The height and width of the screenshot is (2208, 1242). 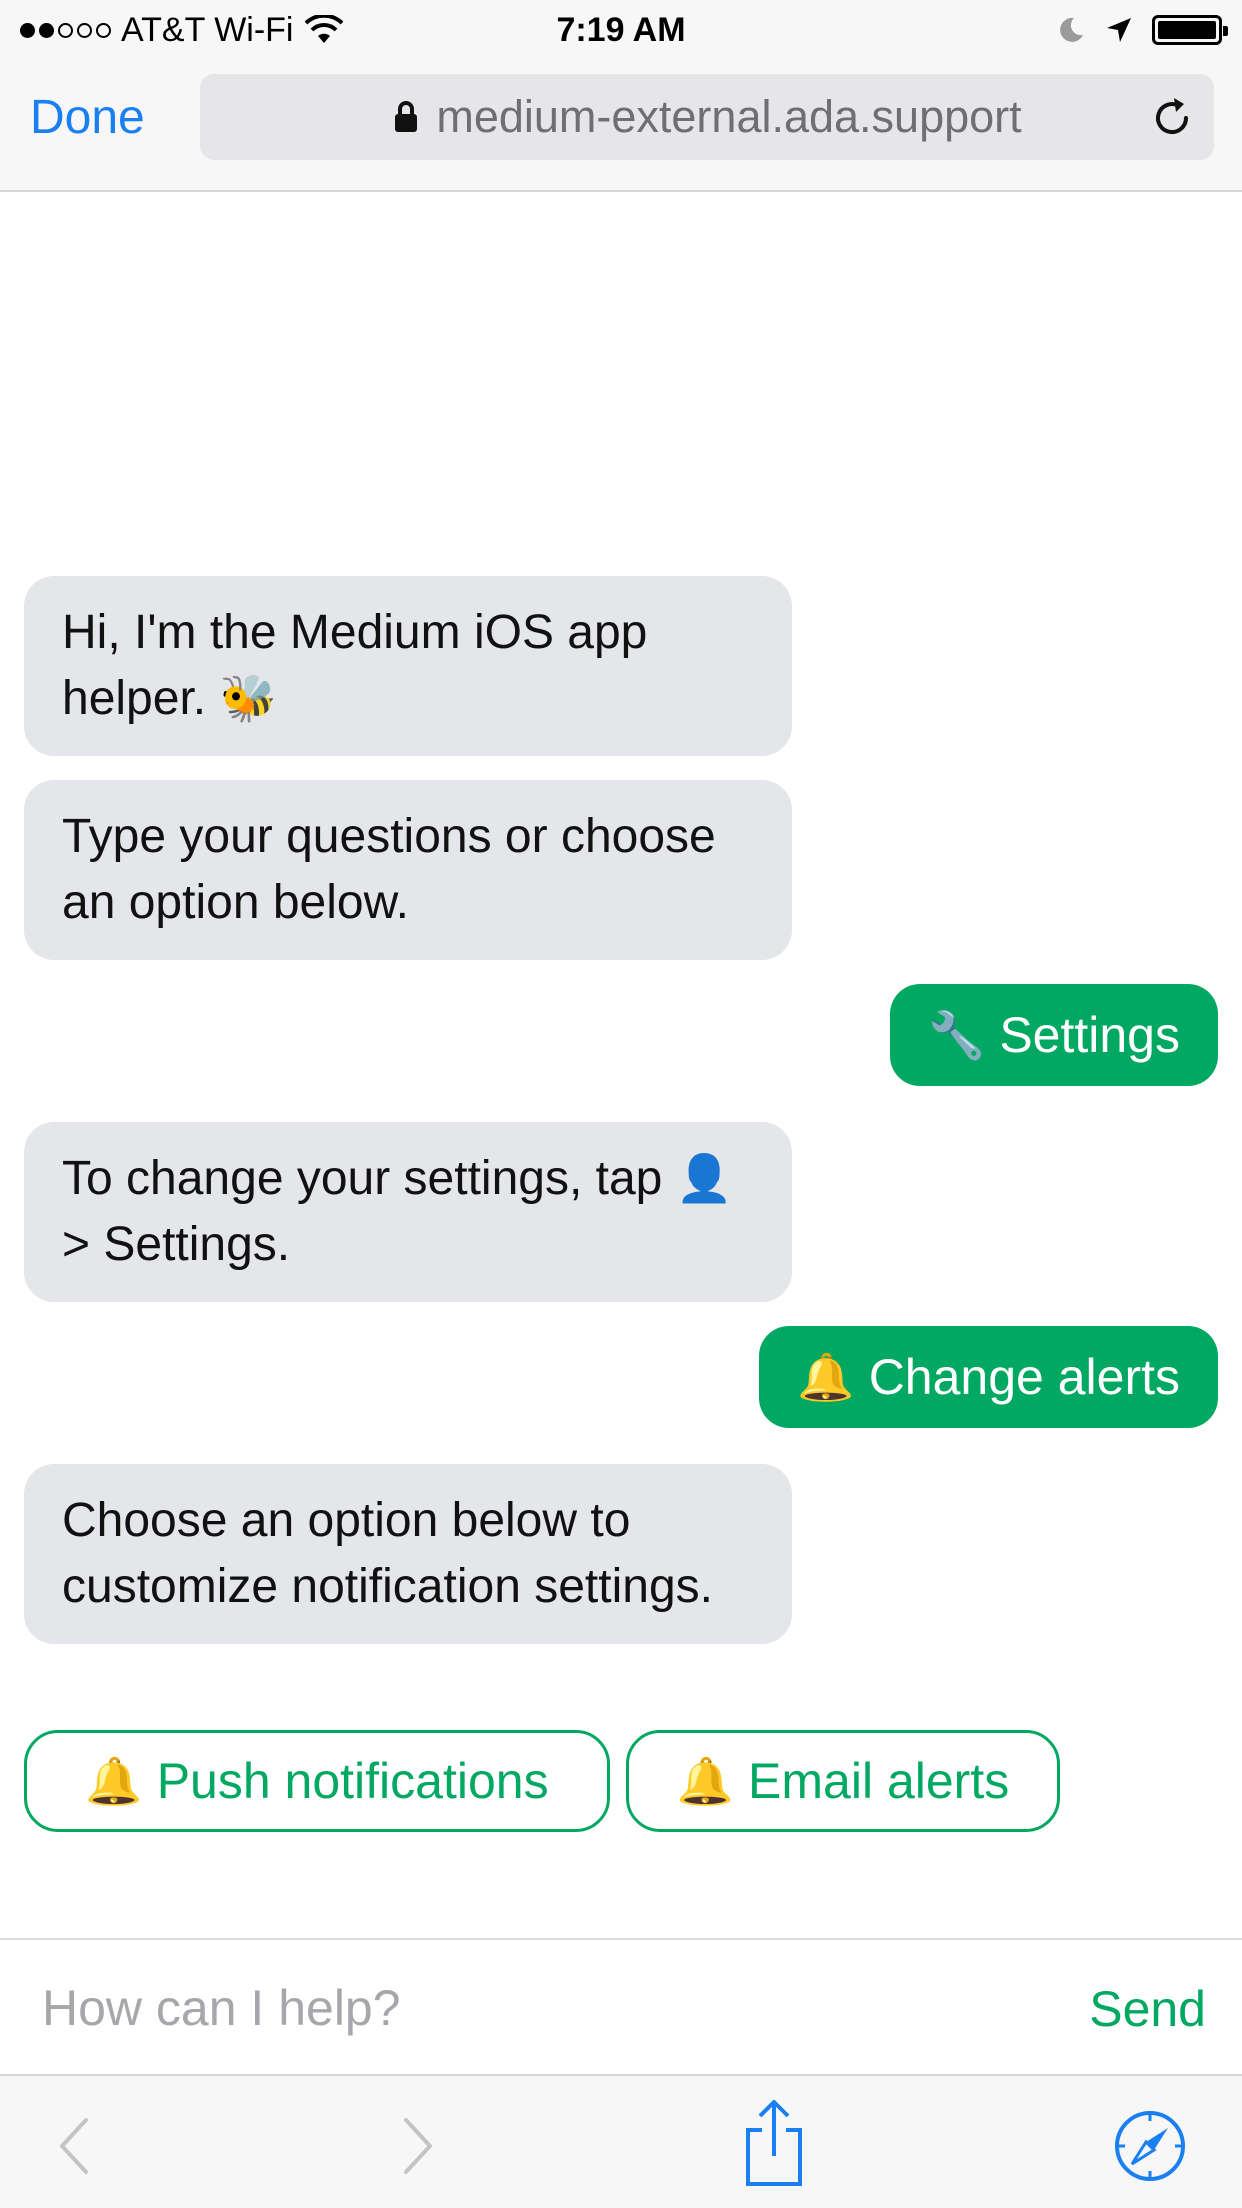 I want to click on share-icon, so click(x=774, y=2144).